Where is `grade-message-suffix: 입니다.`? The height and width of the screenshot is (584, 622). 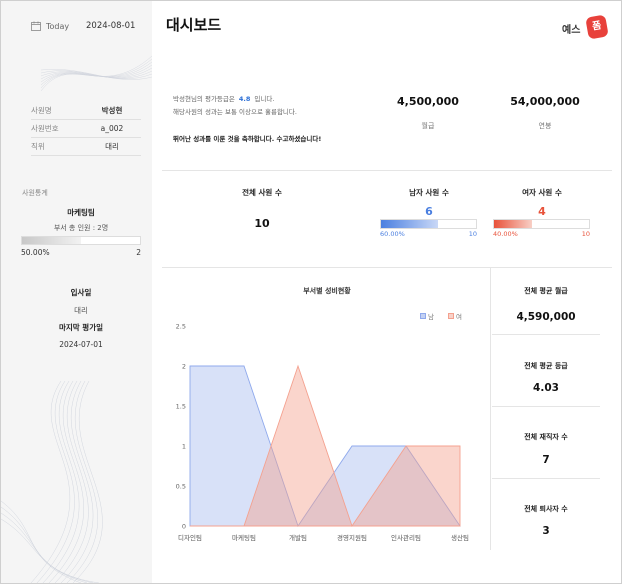
grade-message-suffix: 입니다. is located at coordinates (264, 99).